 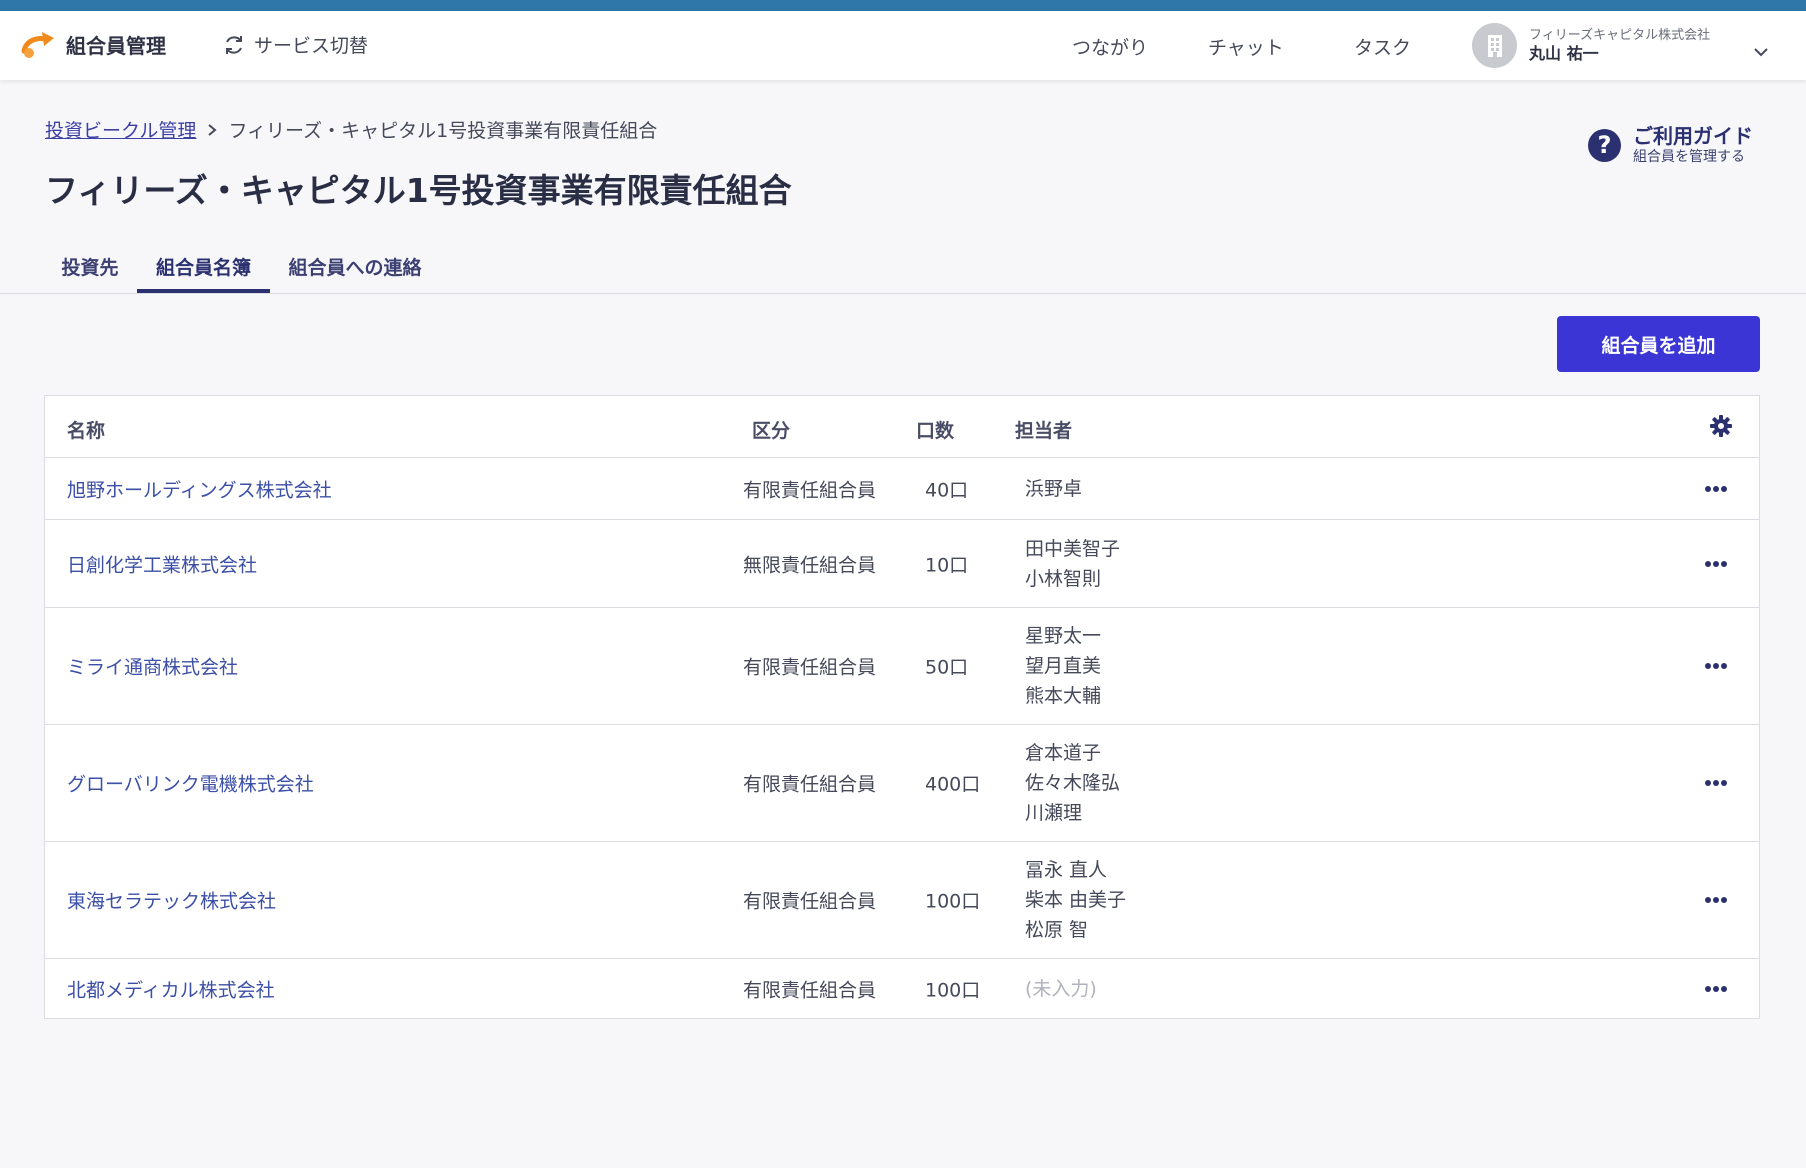 I want to click on column-header-category: 区分, so click(x=771, y=429).